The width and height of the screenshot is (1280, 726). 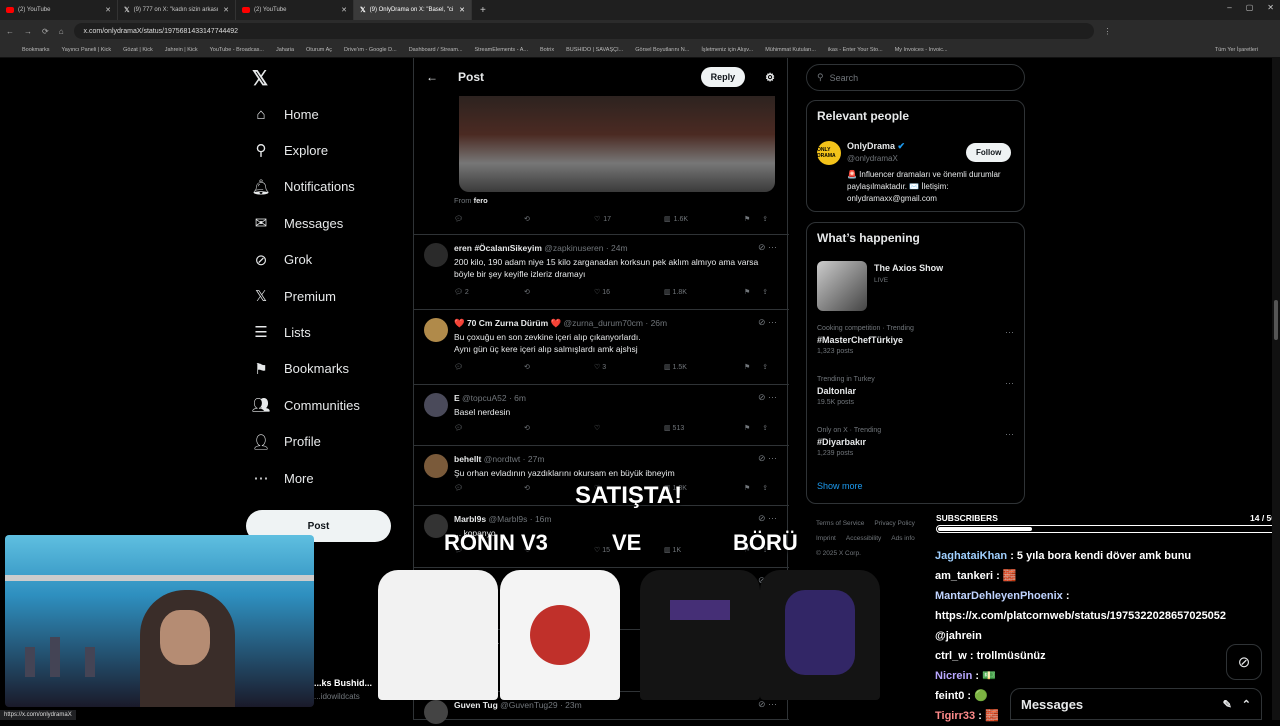 I want to click on minimize-icon: –, so click(x=1229, y=7).